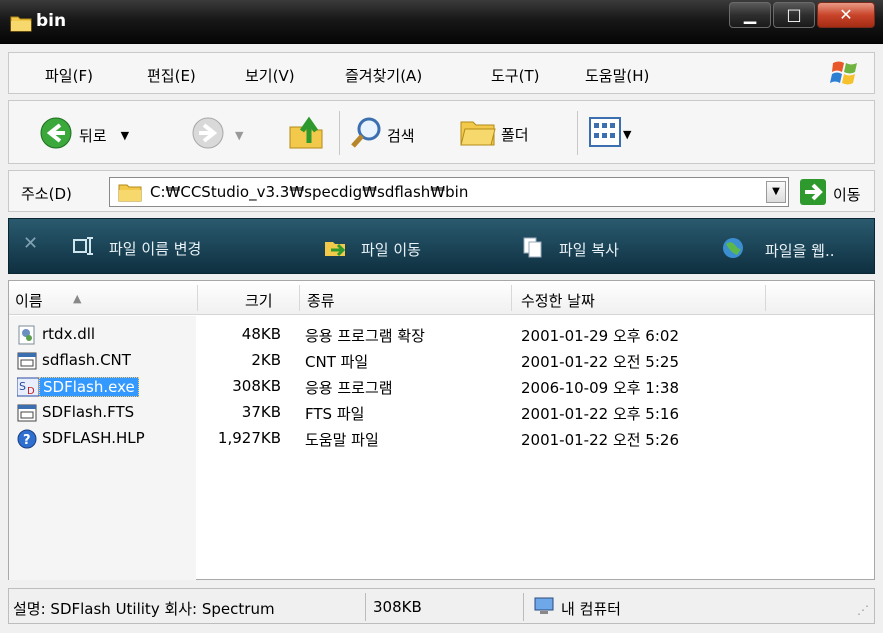 The height and width of the screenshot is (633, 883). Describe the element at coordinates (863, 610) in the screenshot. I see `resize-grip-icon: ⋰` at that location.